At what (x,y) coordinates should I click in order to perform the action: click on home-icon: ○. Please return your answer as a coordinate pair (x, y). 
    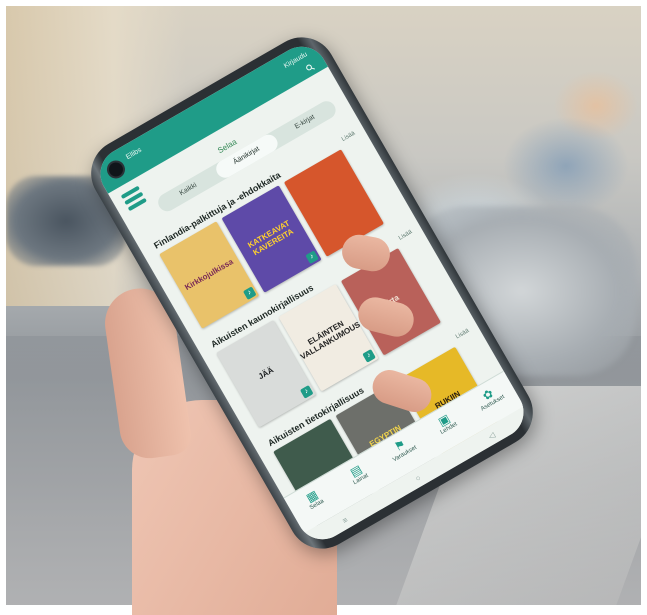
    Looking at the image, I should click on (418, 478).